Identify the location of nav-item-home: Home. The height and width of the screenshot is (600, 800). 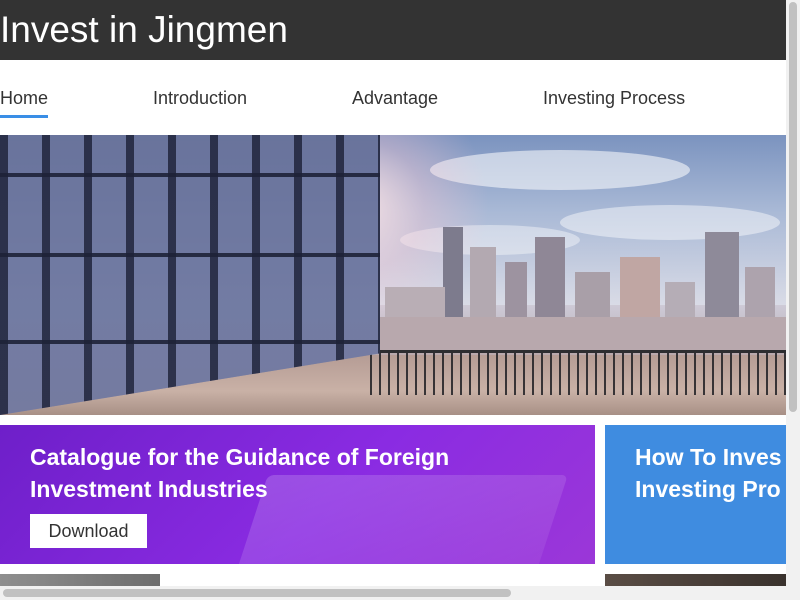
(24, 102).